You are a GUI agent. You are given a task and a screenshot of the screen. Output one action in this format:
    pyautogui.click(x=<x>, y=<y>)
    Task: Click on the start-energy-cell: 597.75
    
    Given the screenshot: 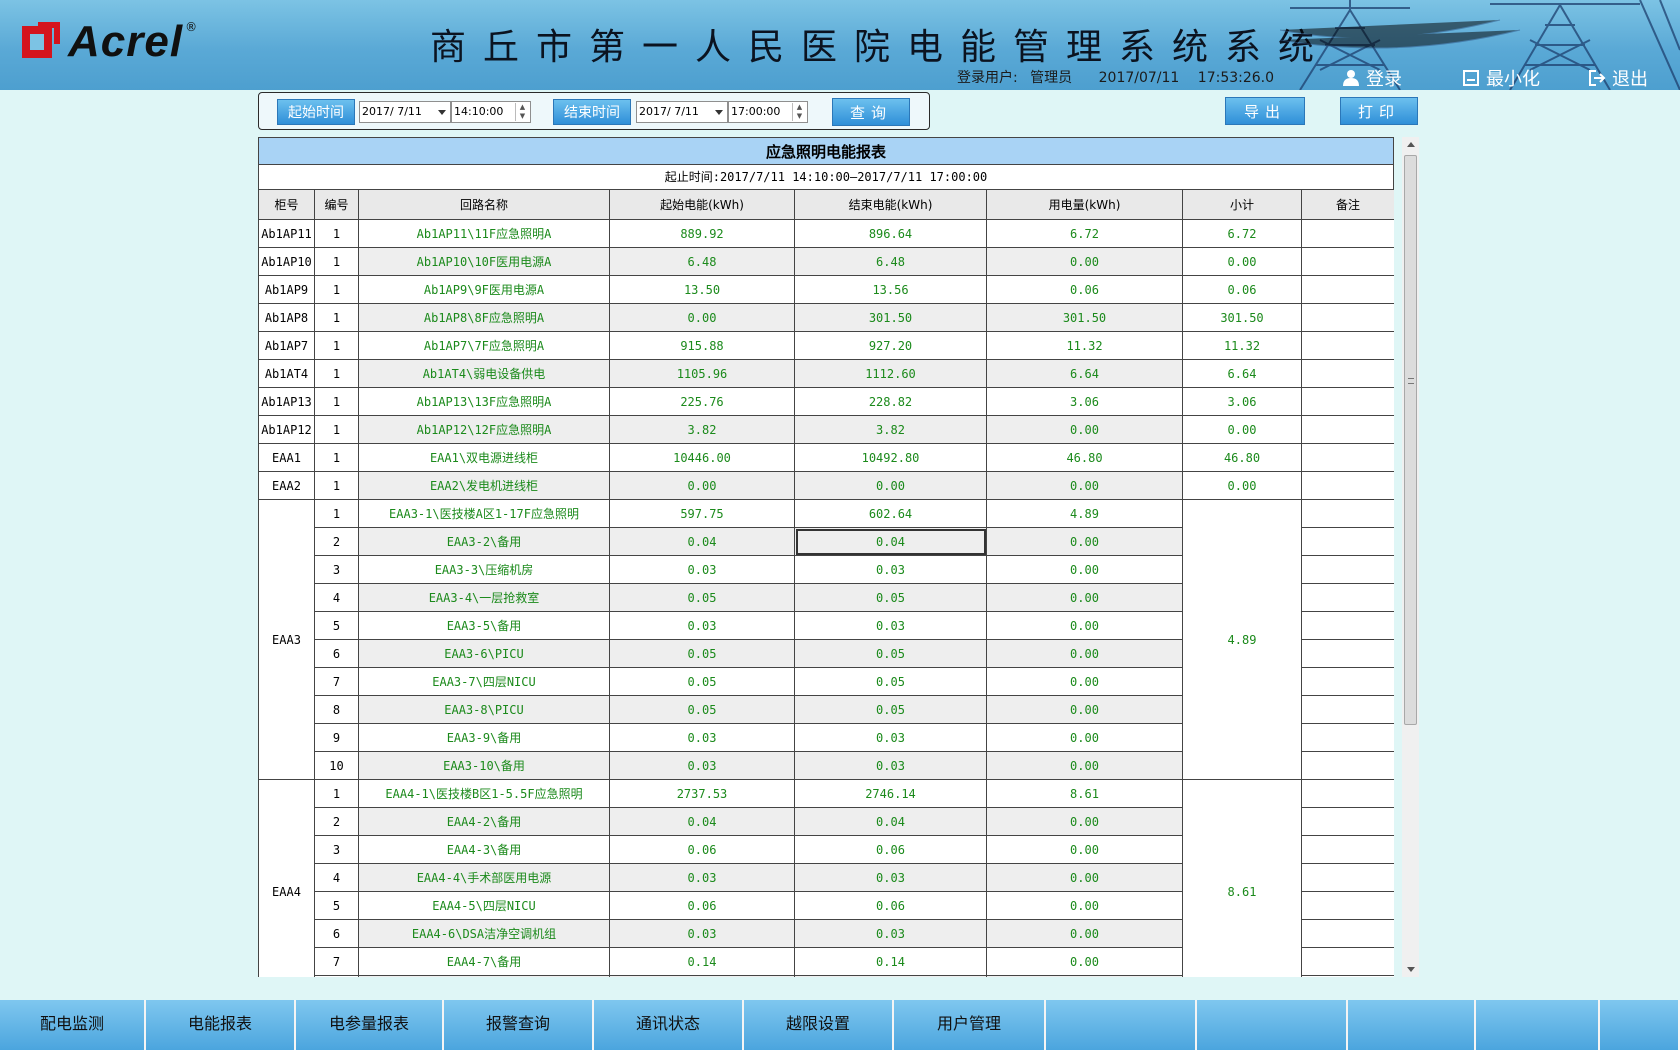 What is the action you would take?
    pyautogui.click(x=702, y=513)
    